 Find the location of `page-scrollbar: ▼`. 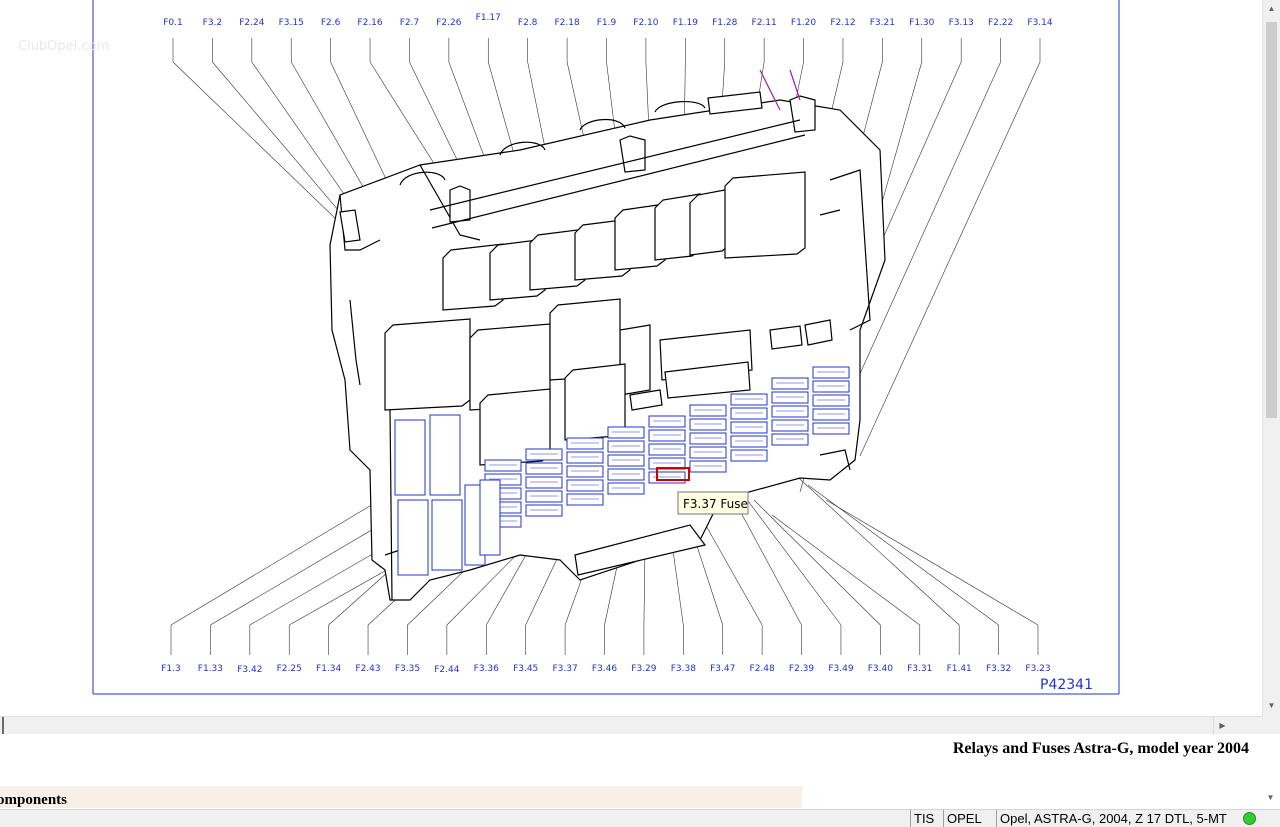

page-scrollbar: ▼ is located at coordinates (1271, 771).